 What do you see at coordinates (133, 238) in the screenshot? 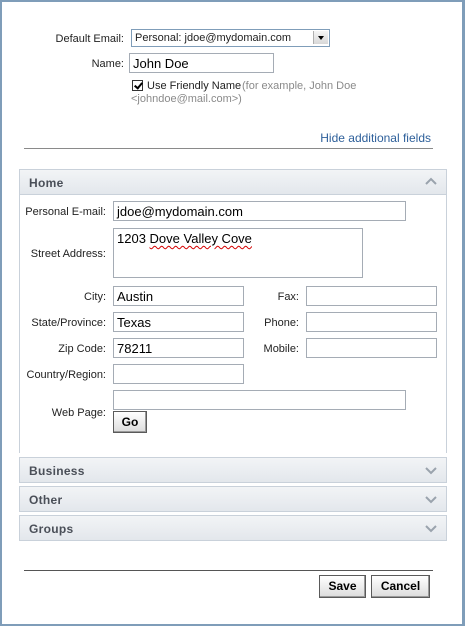
I see `street-number-text: 1203` at bounding box center [133, 238].